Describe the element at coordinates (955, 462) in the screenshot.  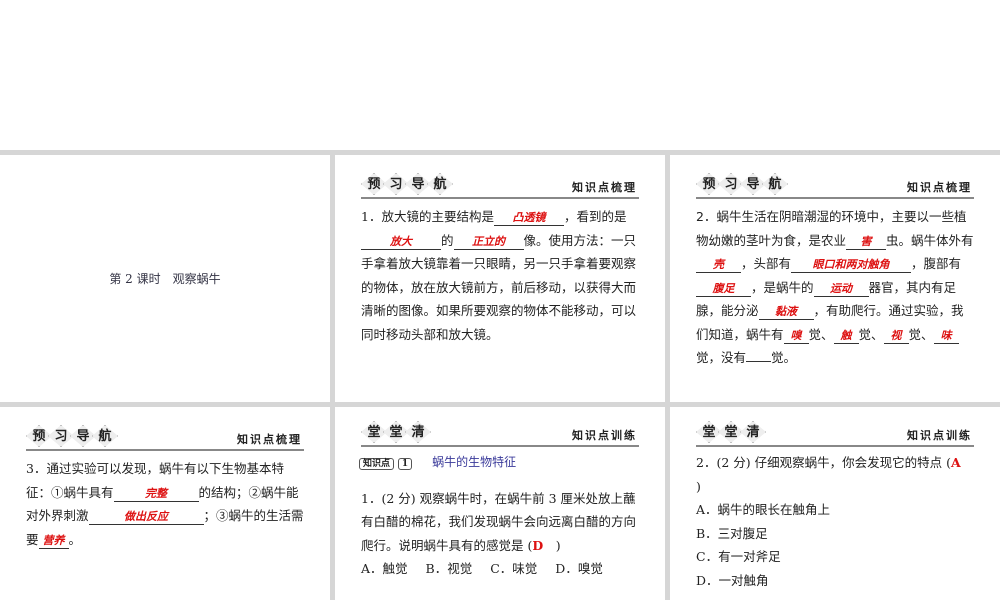
I see `answer: A` at that location.